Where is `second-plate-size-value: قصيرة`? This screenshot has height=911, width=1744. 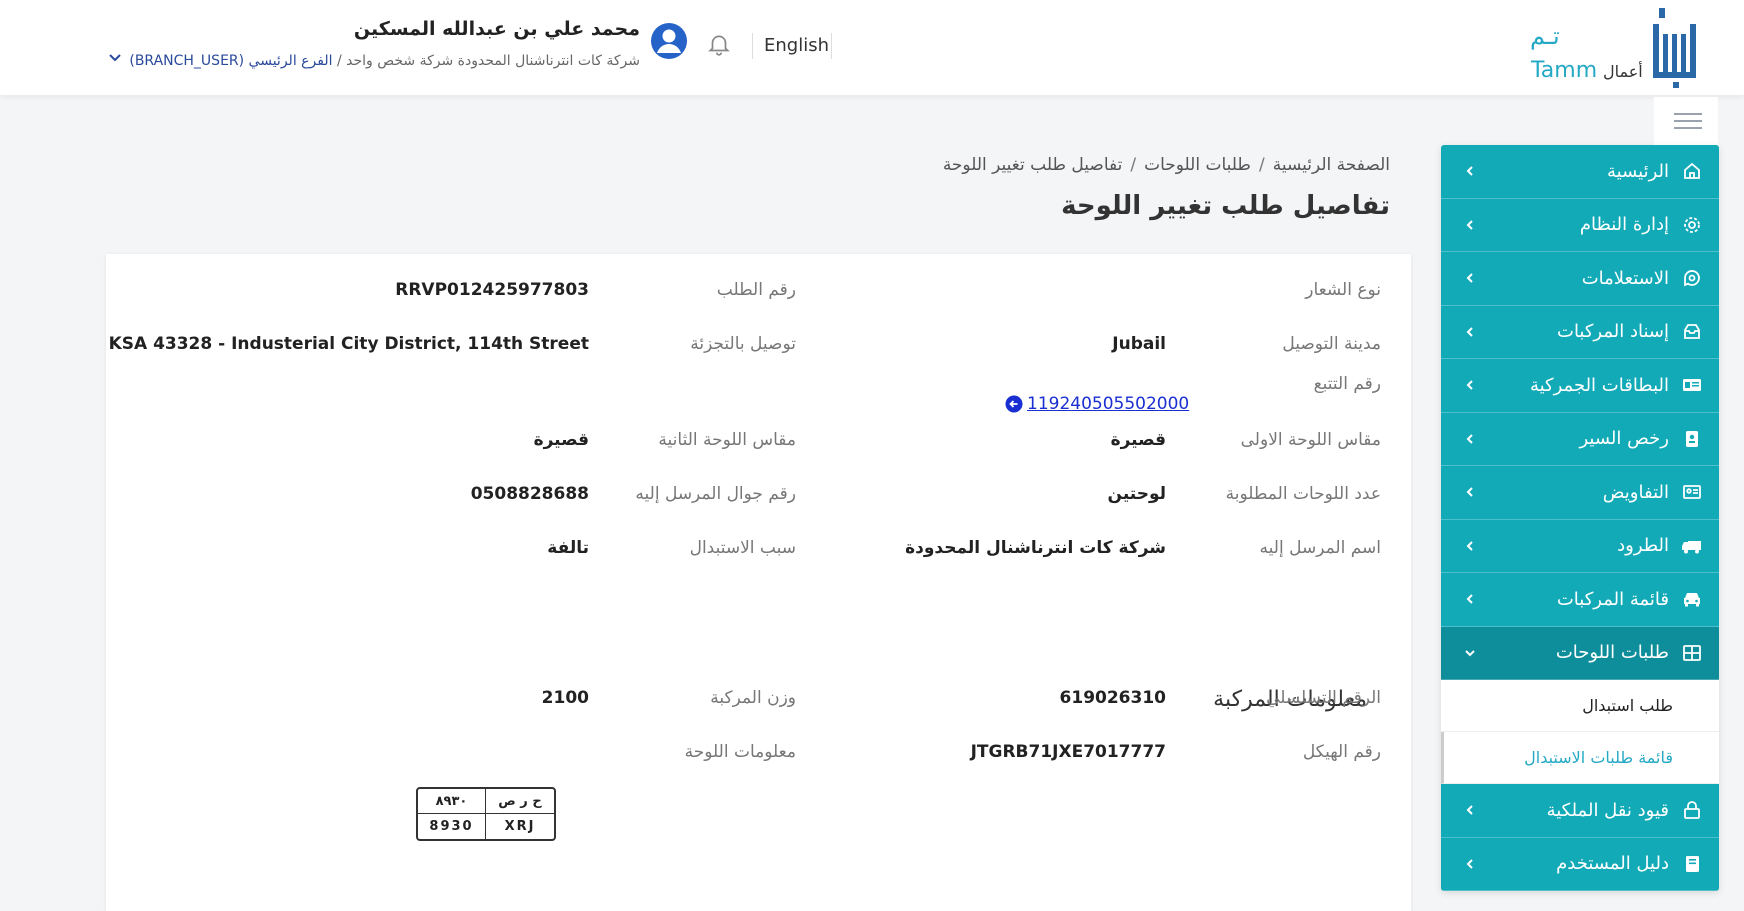 second-plate-size-value: قصيرة is located at coordinates (561, 440).